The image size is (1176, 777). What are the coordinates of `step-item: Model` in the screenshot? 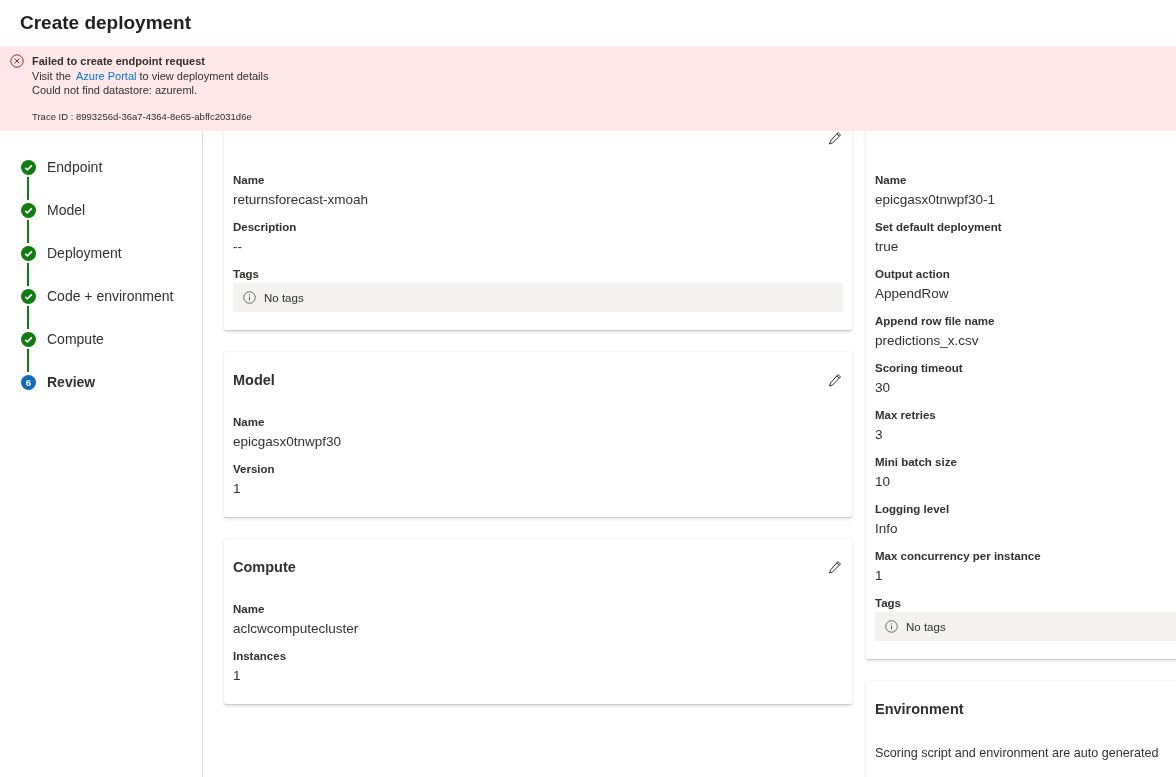 It's located at (66, 210).